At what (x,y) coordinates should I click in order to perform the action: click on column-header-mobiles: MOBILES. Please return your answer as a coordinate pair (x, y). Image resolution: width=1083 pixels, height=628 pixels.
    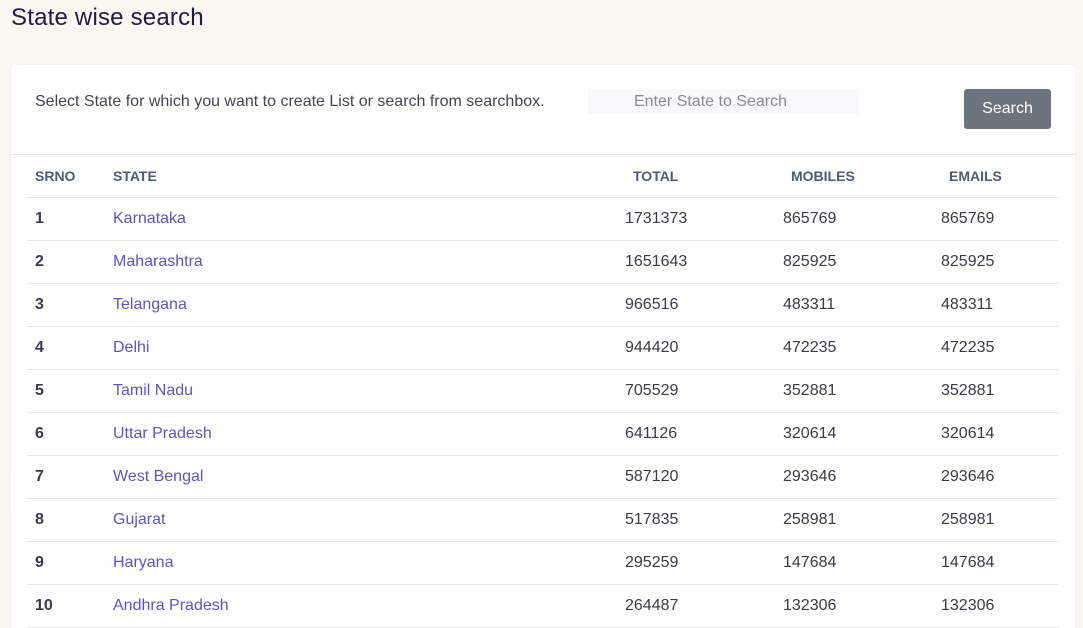
    Looking at the image, I should click on (862, 176).